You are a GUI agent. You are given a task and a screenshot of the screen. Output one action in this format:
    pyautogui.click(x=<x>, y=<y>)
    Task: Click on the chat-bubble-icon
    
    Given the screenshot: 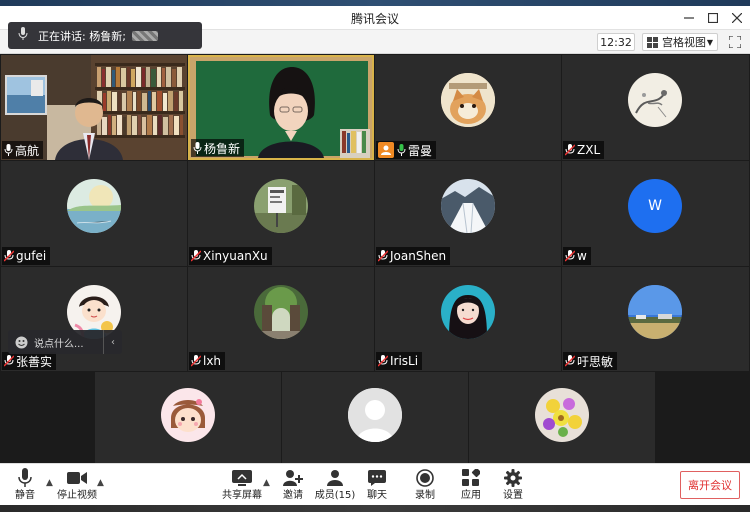 What is the action you would take?
    pyautogui.click(x=377, y=478)
    